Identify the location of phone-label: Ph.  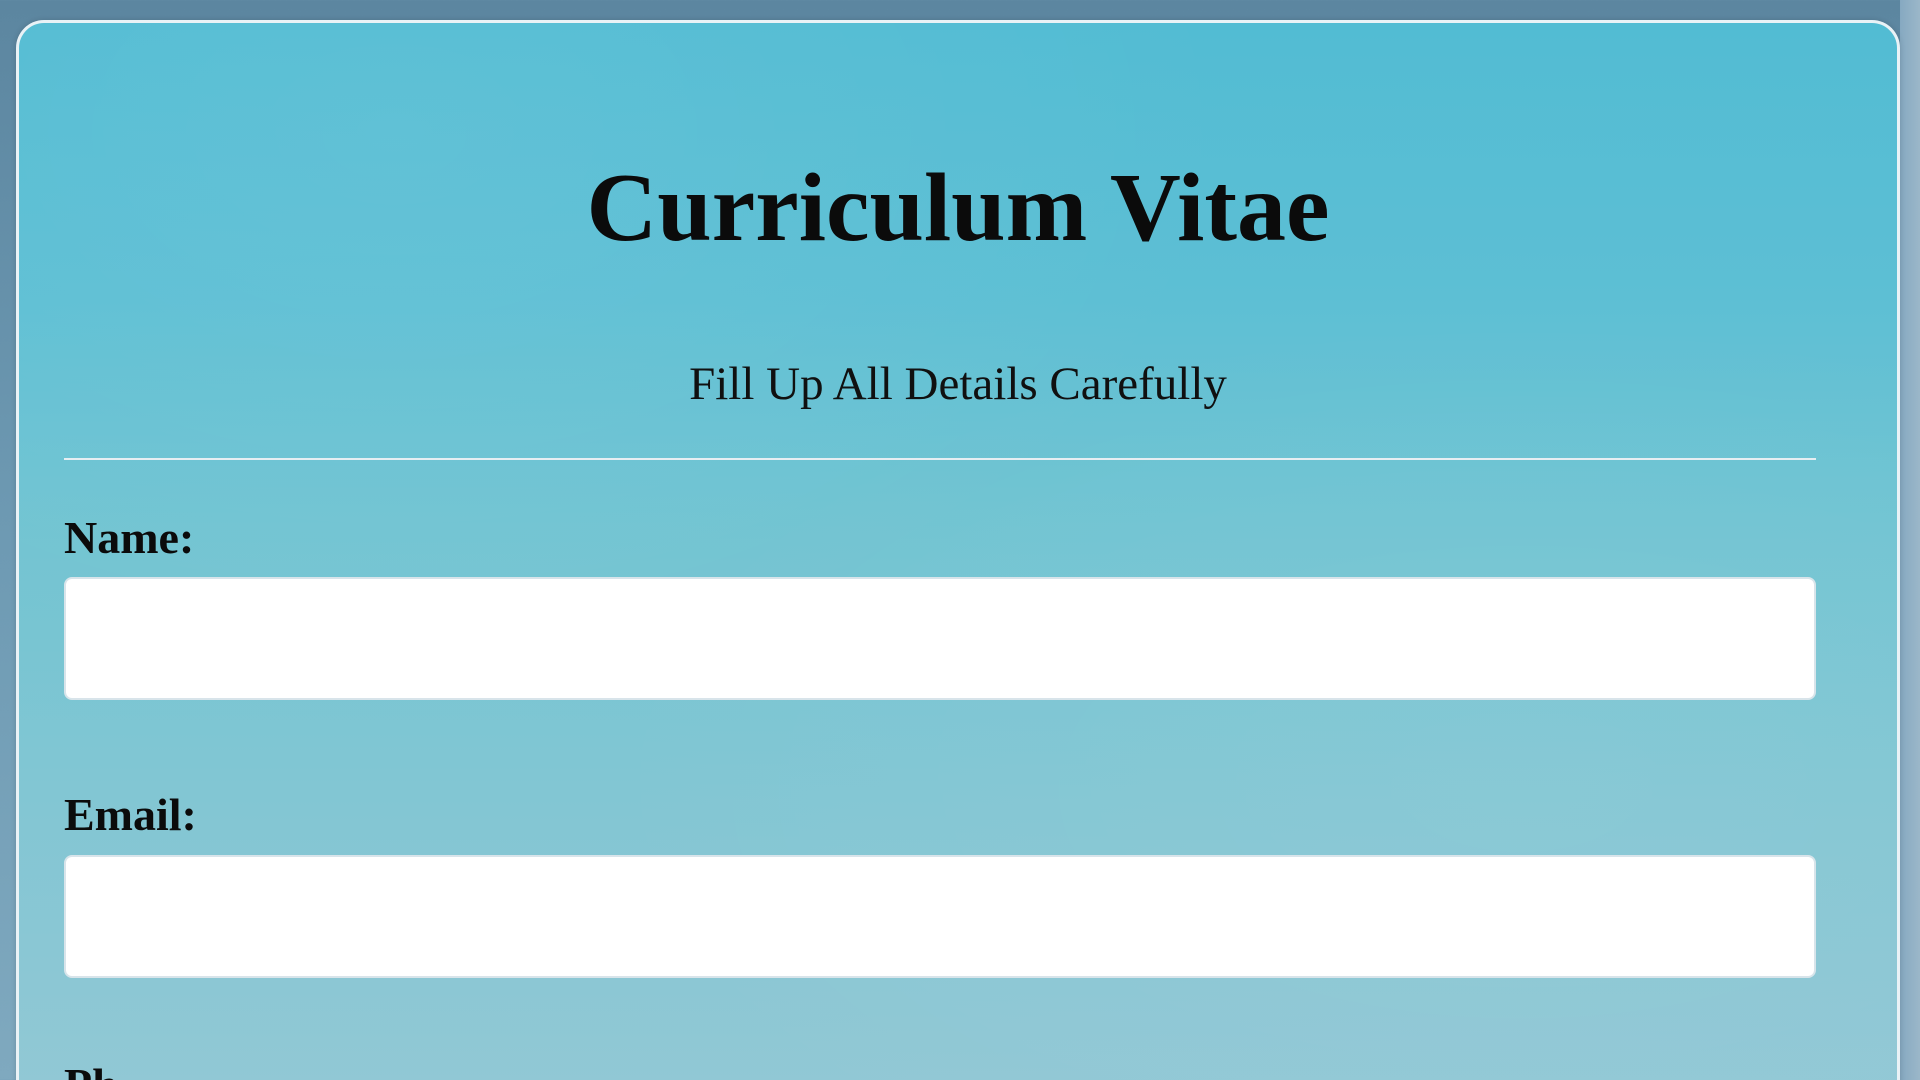
(91, 1071).